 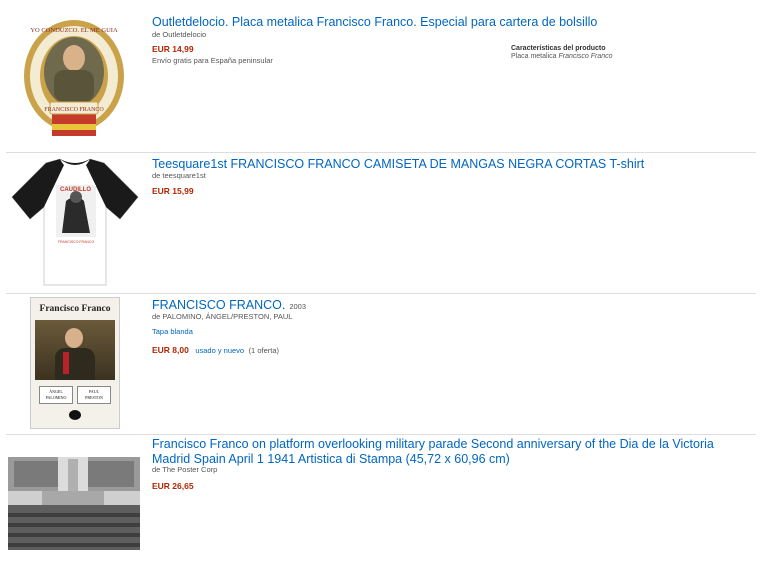 What do you see at coordinates (179, 175) in the screenshot?
I see `product-byline: de teesquare1st` at bounding box center [179, 175].